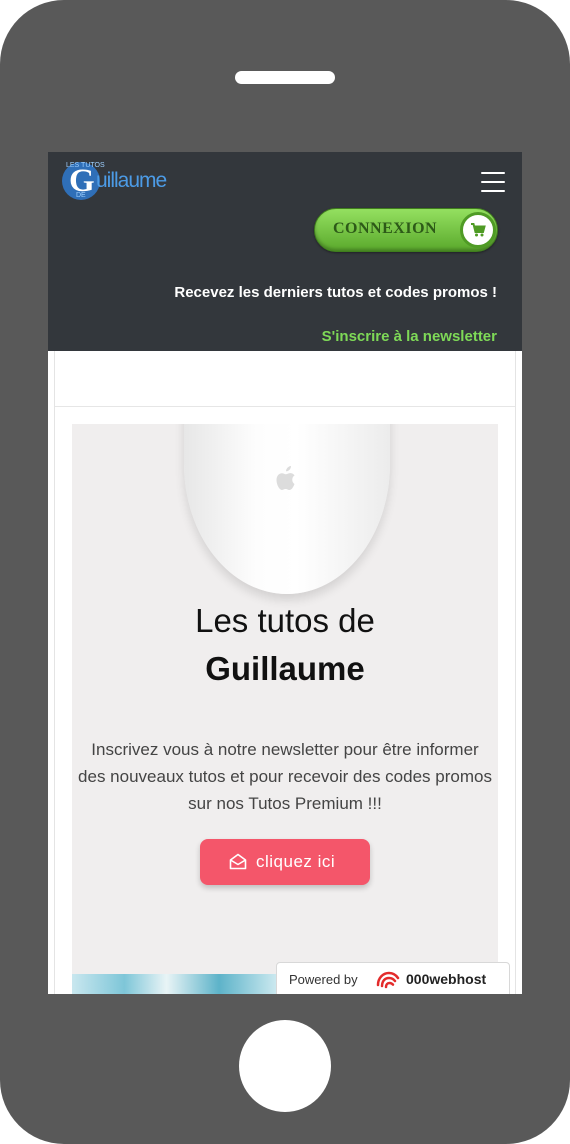 The height and width of the screenshot is (1144, 570). I want to click on connexion-label: CONNEXION, so click(385, 228).